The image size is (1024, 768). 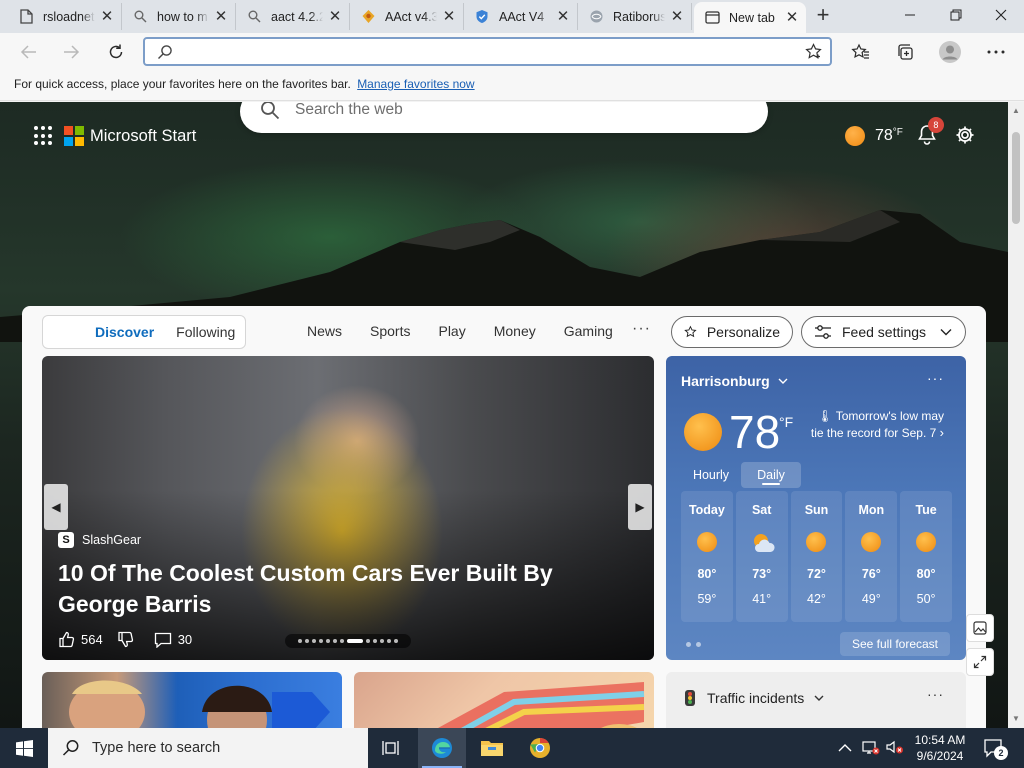 I want to click on tab-aact-v43: AAct v4.3 ✕, so click(x=407, y=16).